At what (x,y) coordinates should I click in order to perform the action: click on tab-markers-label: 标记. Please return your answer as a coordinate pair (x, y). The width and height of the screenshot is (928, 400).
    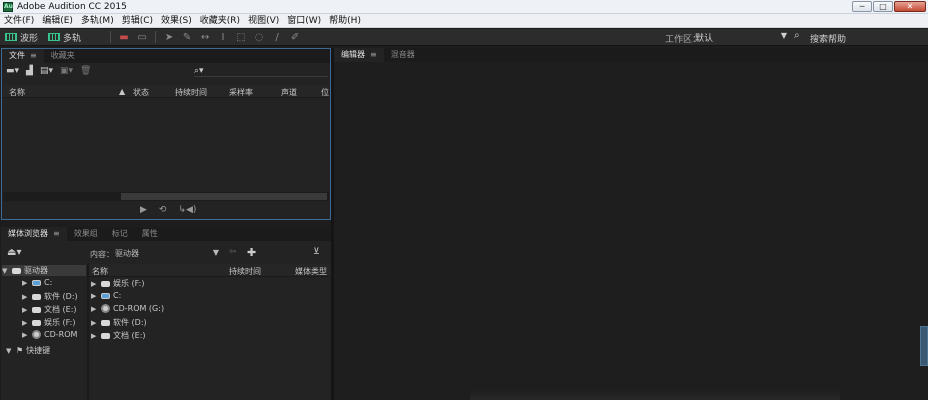
    Looking at the image, I should click on (119, 233).